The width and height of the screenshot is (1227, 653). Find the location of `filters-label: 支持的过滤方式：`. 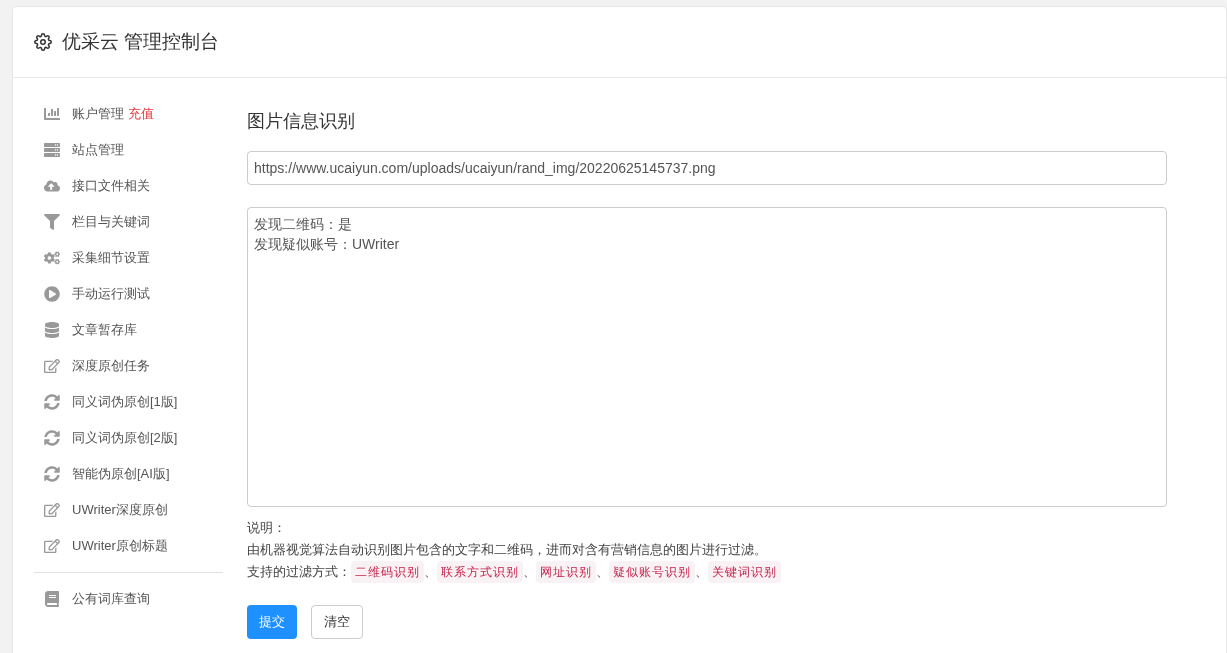

filters-label: 支持的过滤方式： is located at coordinates (299, 572).